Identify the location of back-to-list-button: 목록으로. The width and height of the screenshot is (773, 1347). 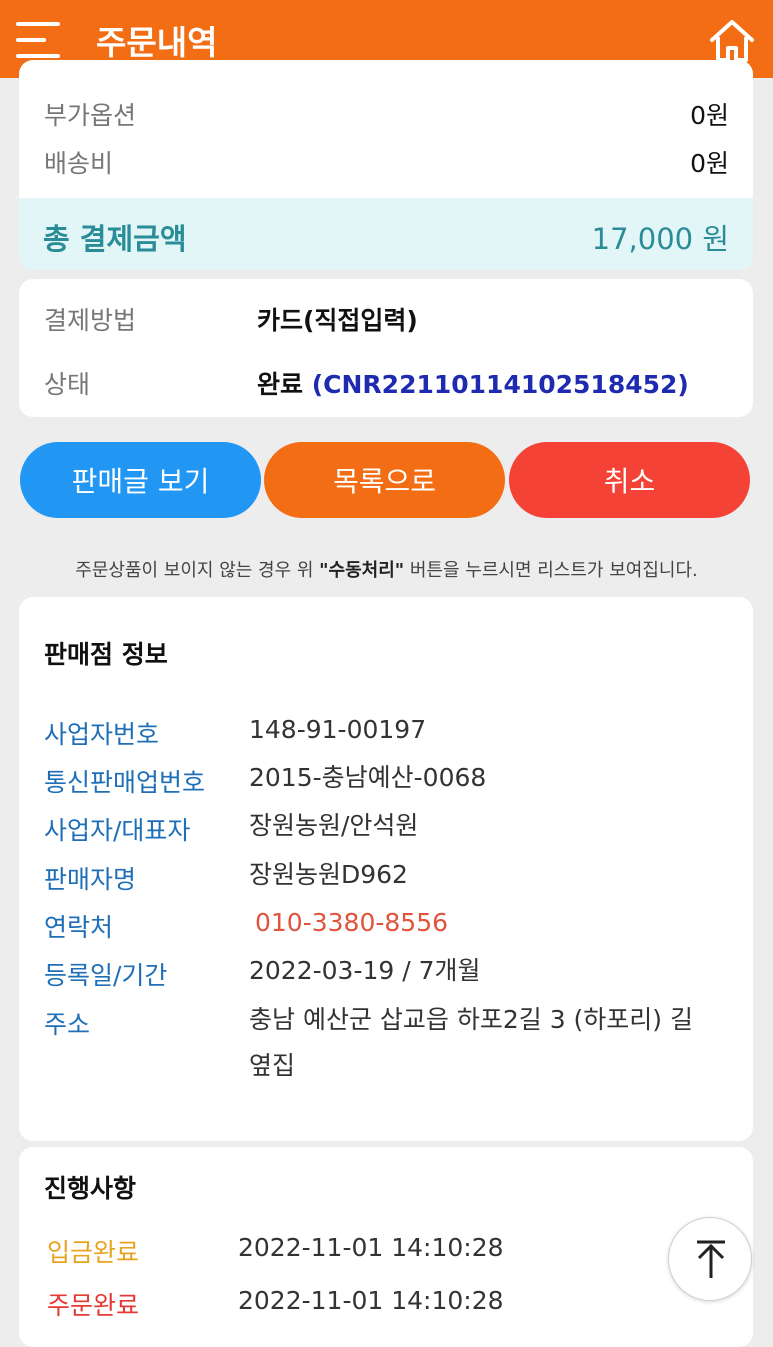
(384, 480).